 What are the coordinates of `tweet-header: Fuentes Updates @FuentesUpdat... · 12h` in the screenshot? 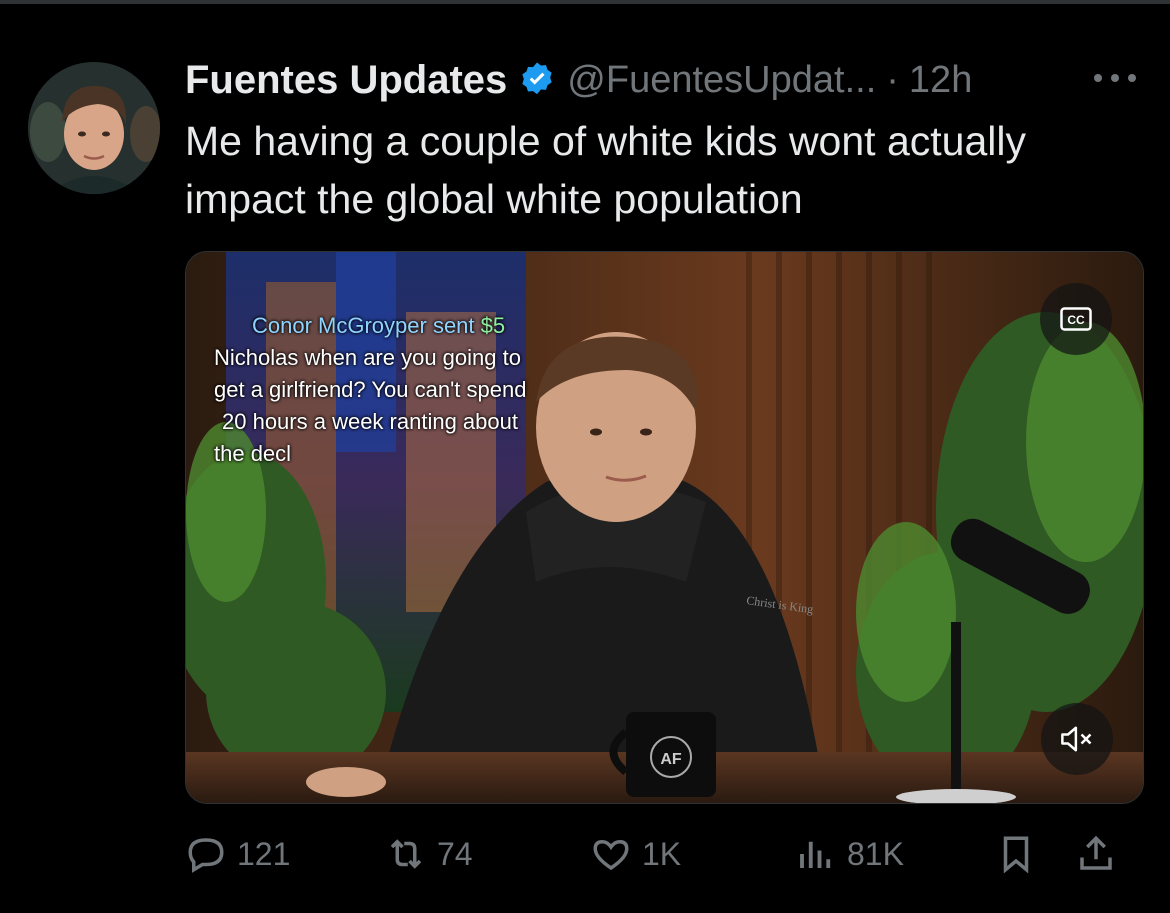 It's located at (578, 80).